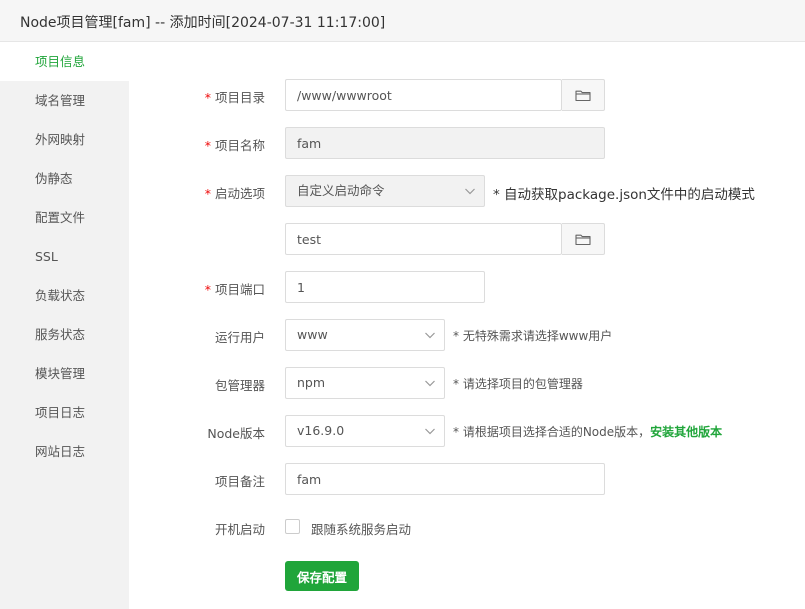 The height and width of the screenshot is (609, 805). I want to click on project-dir-label-text: 项目目录, so click(239, 97).